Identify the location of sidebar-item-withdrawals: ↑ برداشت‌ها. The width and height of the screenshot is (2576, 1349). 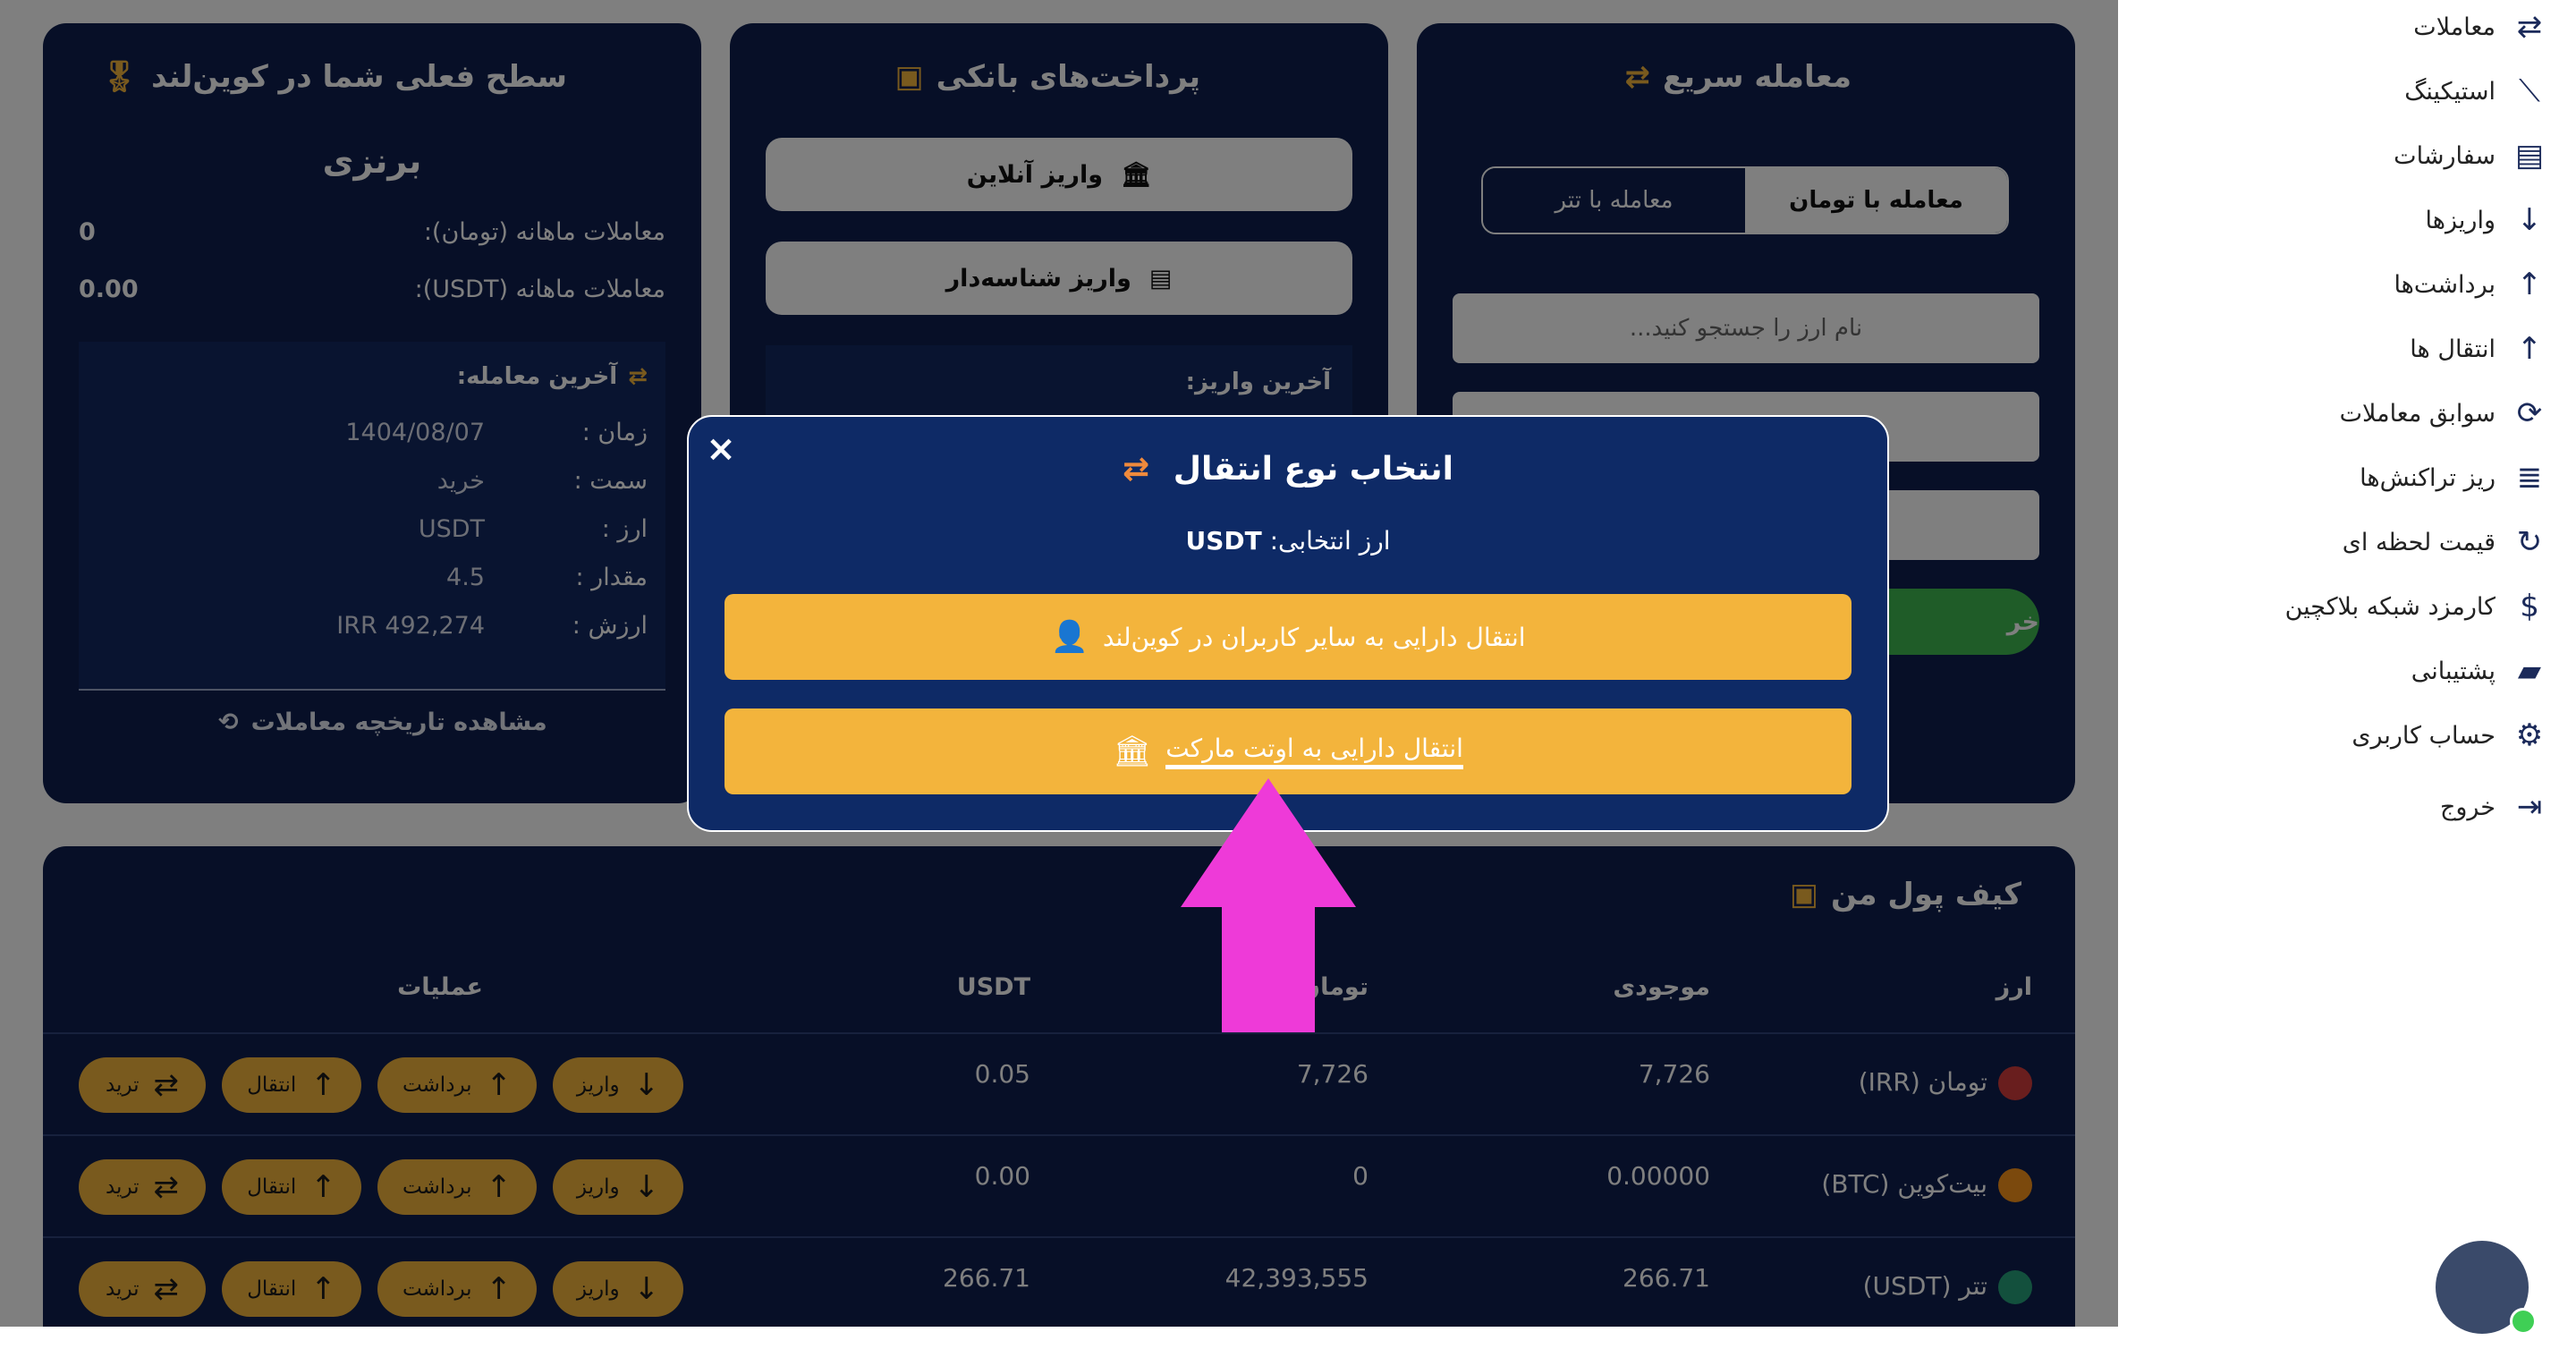
(2471, 284).